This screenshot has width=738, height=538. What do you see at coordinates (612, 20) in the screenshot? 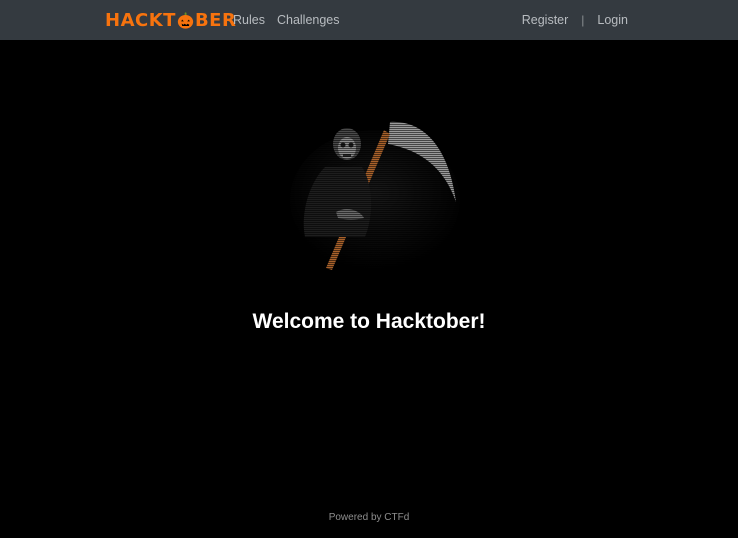
I see `nav-login-link: Login` at bounding box center [612, 20].